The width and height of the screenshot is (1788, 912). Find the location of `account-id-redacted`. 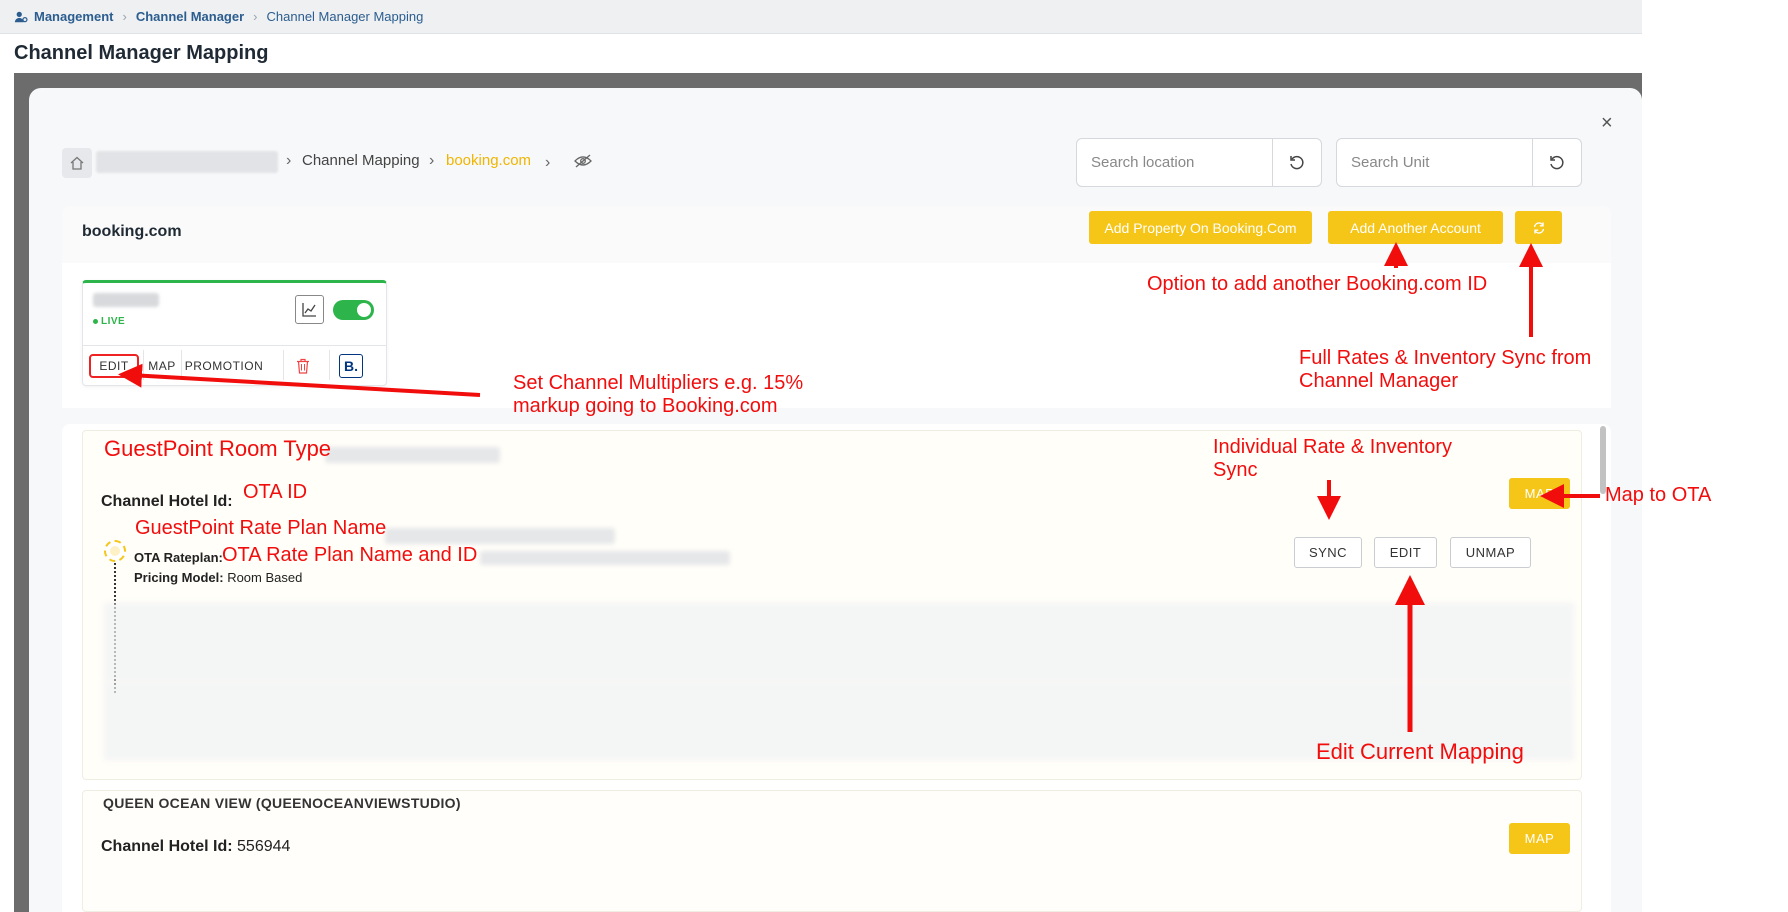

account-id-redacted is located at coordinates (126, 300).